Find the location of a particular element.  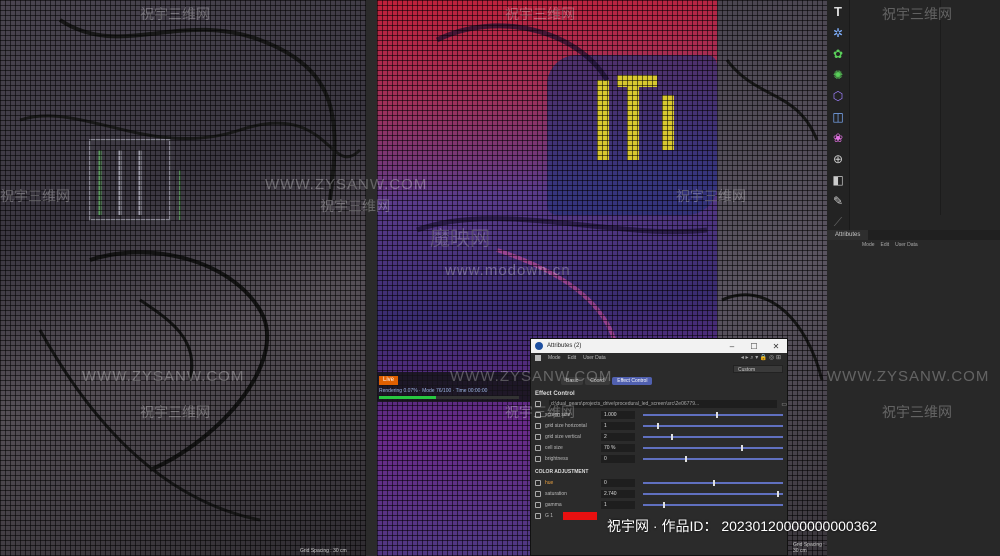

cinema4d-app-icon is located at coordinates (539, 346).